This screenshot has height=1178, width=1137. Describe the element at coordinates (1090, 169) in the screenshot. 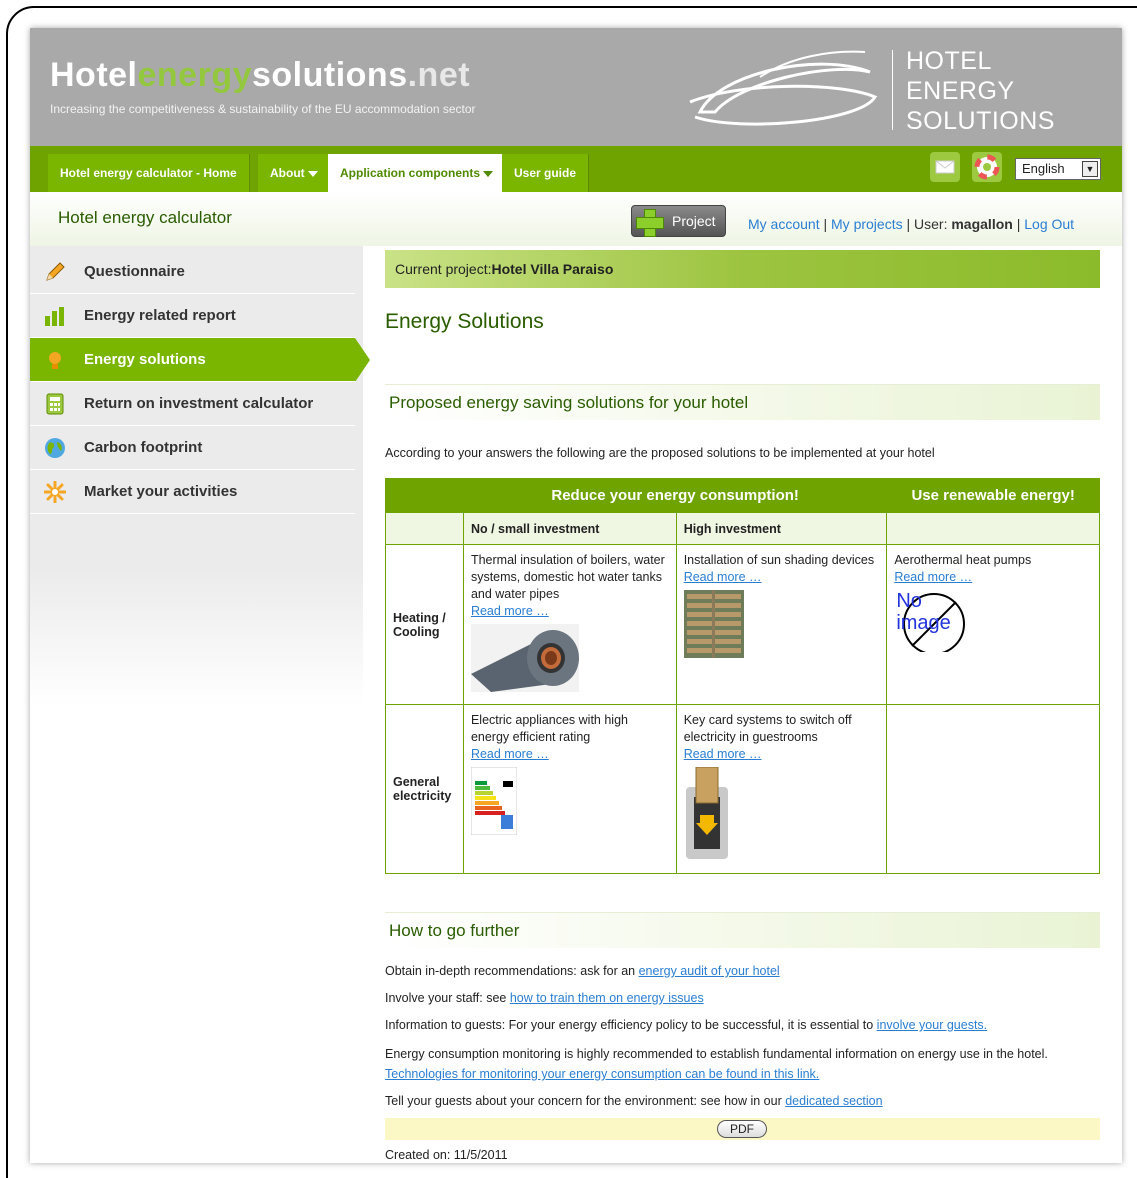

I see `dropdown-arrow-icon: ▼` at that location.